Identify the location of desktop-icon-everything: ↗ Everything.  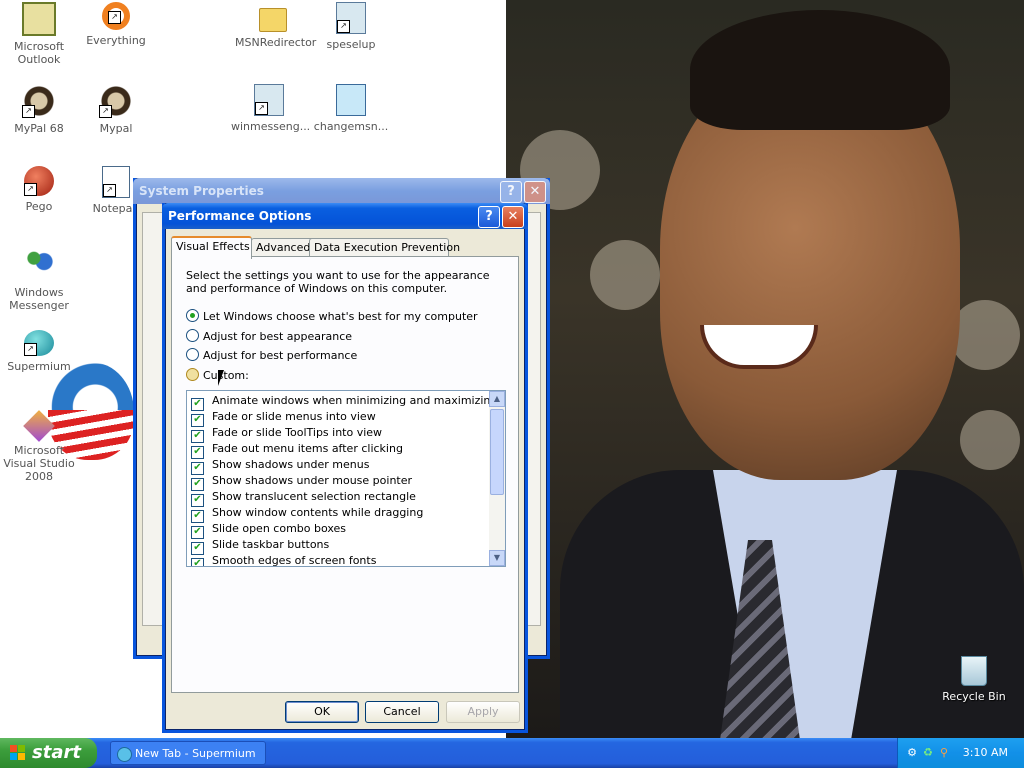
(116, 24).